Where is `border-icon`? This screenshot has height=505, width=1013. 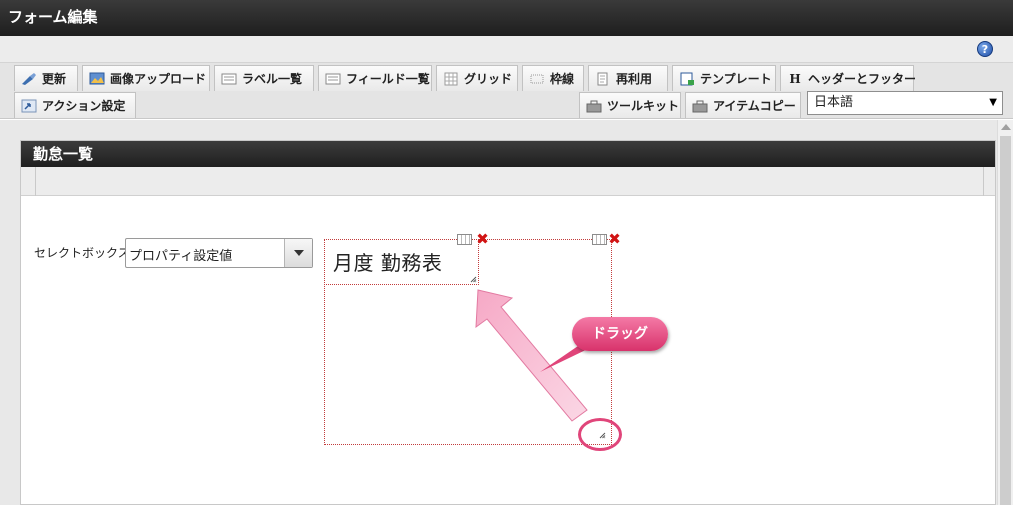
border-icon is located at coordinates (537, 79).